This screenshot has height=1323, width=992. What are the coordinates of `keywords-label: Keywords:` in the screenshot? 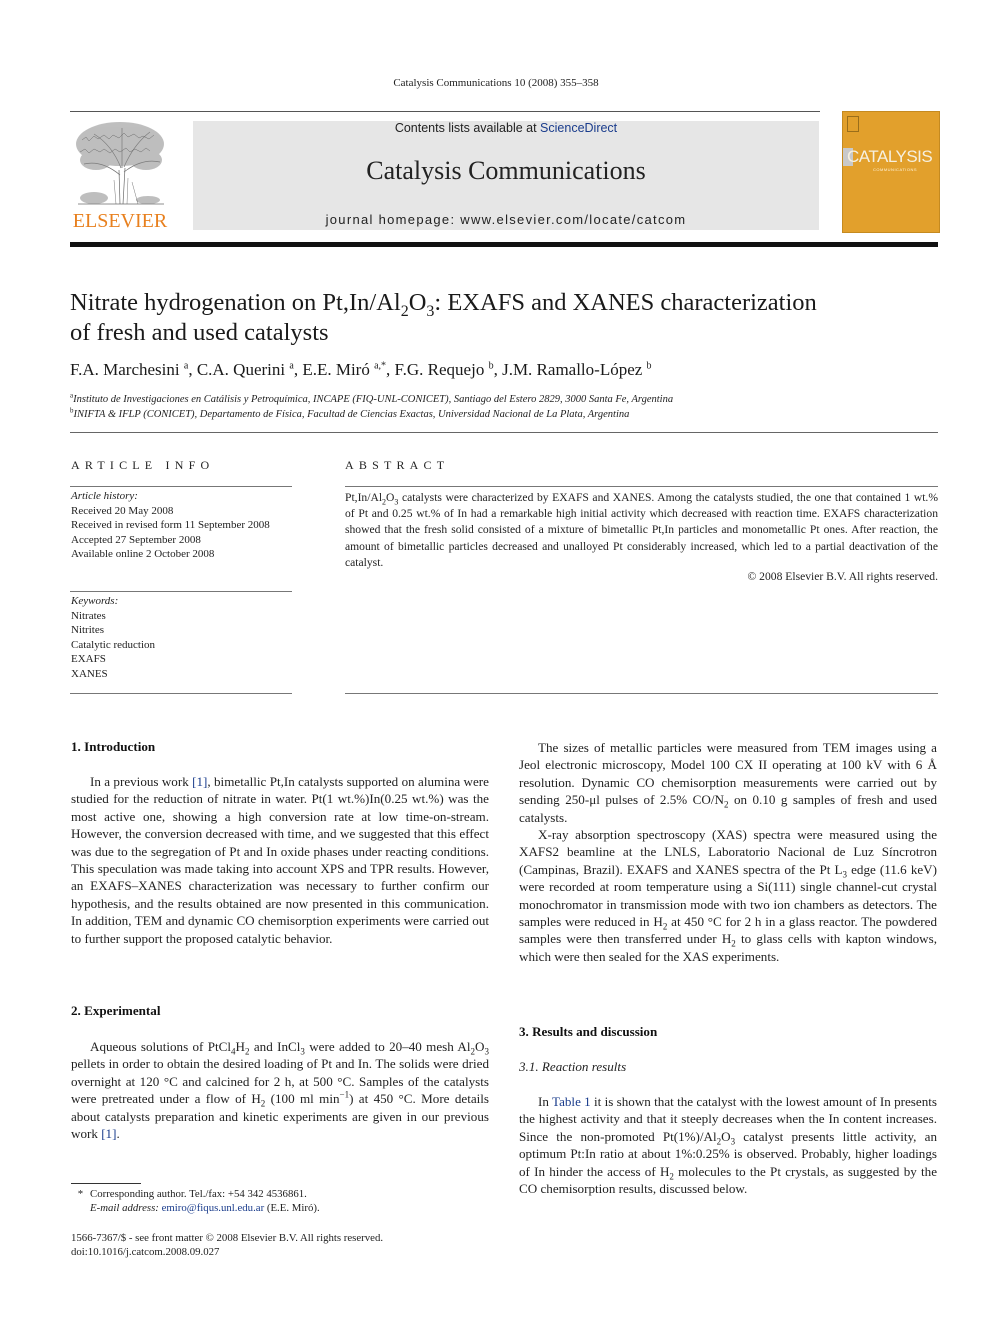 It's located at (95, 601).